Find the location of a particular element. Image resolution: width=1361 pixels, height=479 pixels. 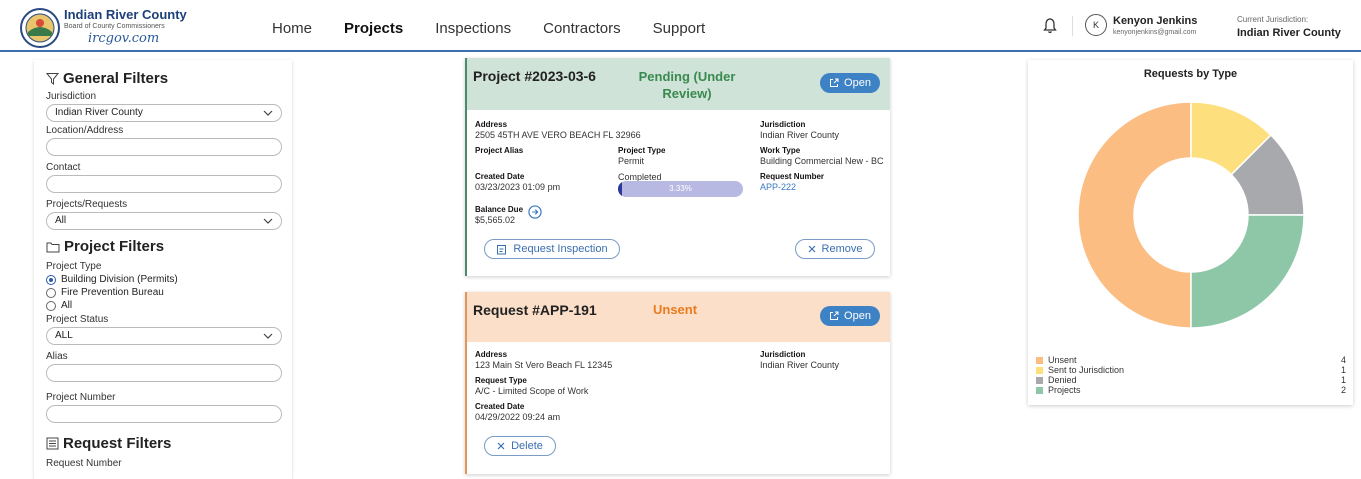

radio-label: All is located at coordinates (67, 305).